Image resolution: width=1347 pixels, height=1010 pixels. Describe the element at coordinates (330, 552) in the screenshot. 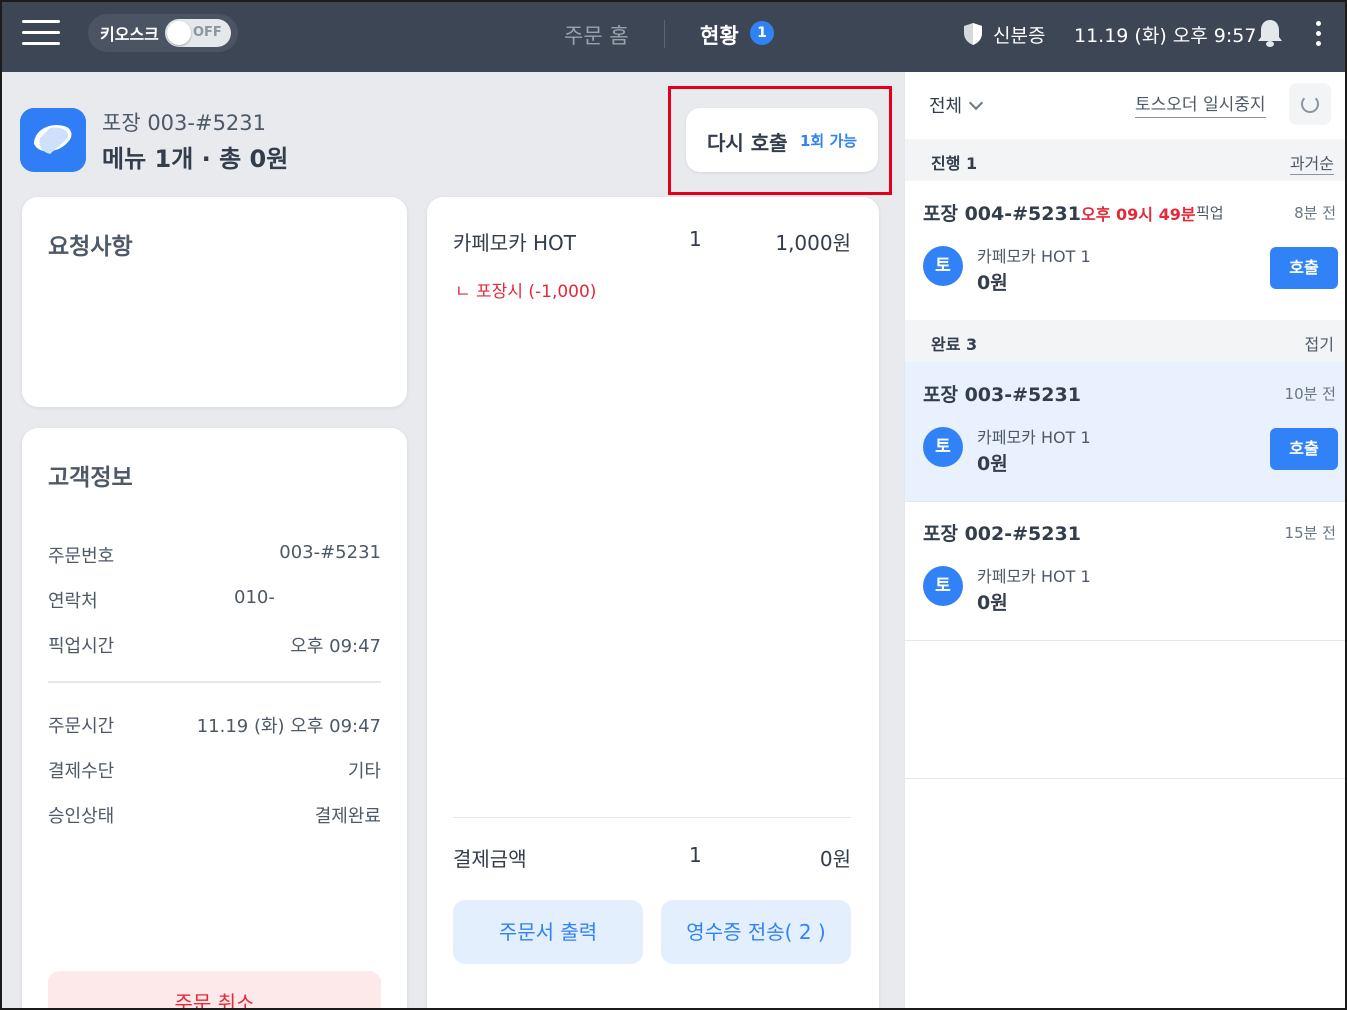

I see `order-number-value: 003-#5231` at that location.